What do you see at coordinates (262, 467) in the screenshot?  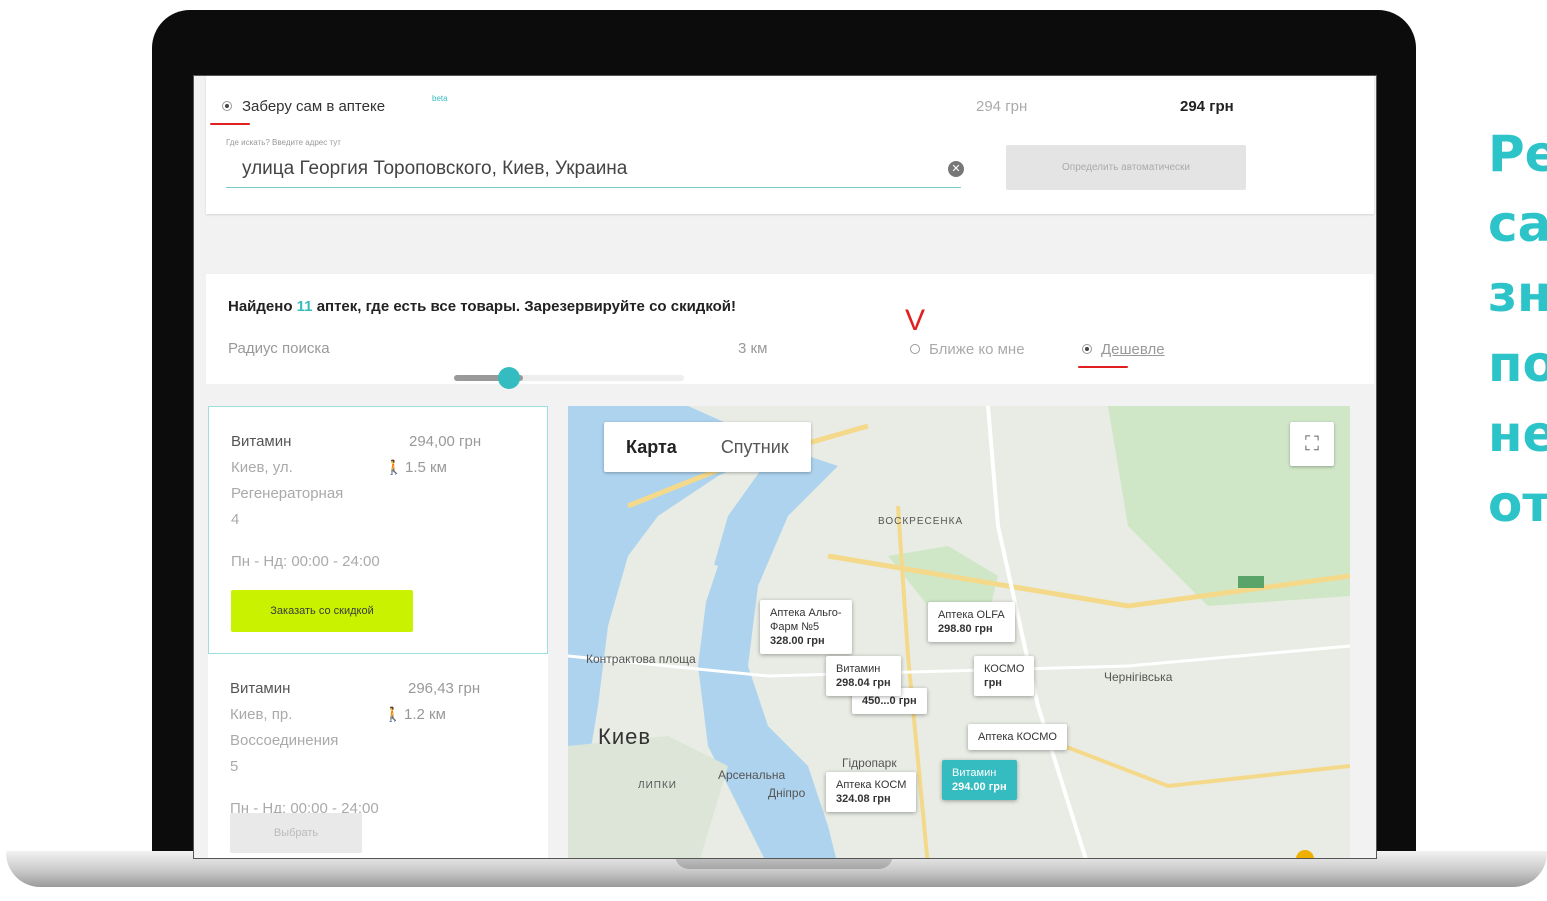 I see `pharmacy-address-line: Киев, ул.` at bounding box center [262, 467].